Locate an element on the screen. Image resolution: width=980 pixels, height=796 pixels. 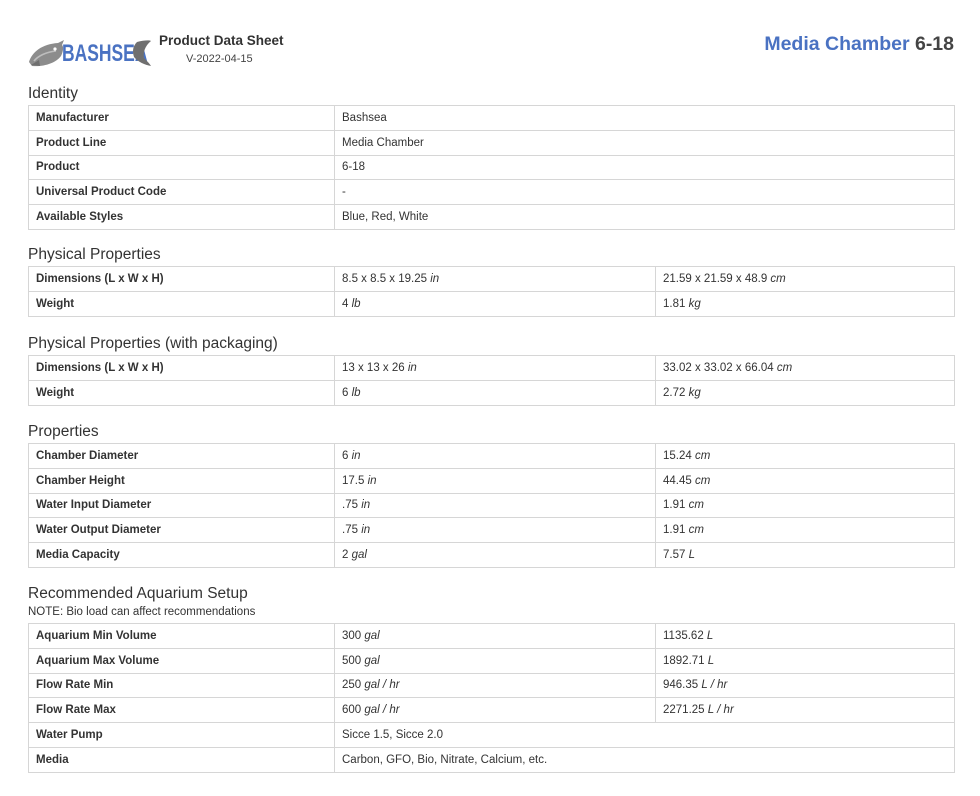
product-title: Media Chamber 6-18 is located at coordinates (859, 44).